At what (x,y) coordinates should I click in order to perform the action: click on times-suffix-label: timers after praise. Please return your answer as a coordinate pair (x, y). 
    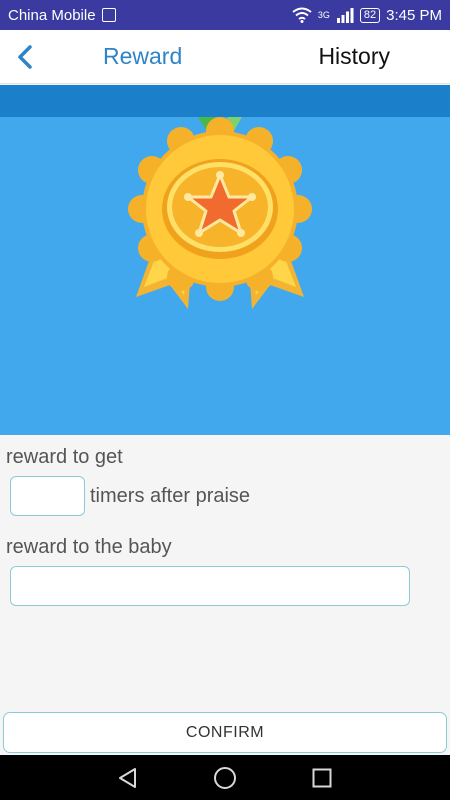
    Looking at the image, I should click on (170, 496).